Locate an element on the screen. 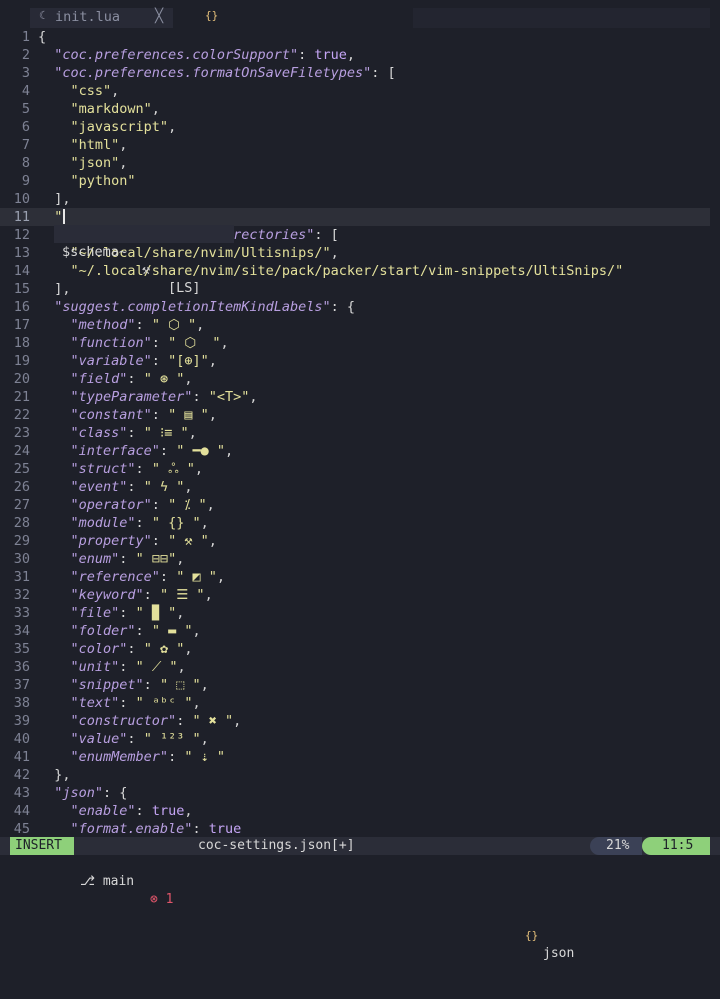 This screenshot has width=720, height=999. code-line: 7 "html", is located at coordinates (360, 145).